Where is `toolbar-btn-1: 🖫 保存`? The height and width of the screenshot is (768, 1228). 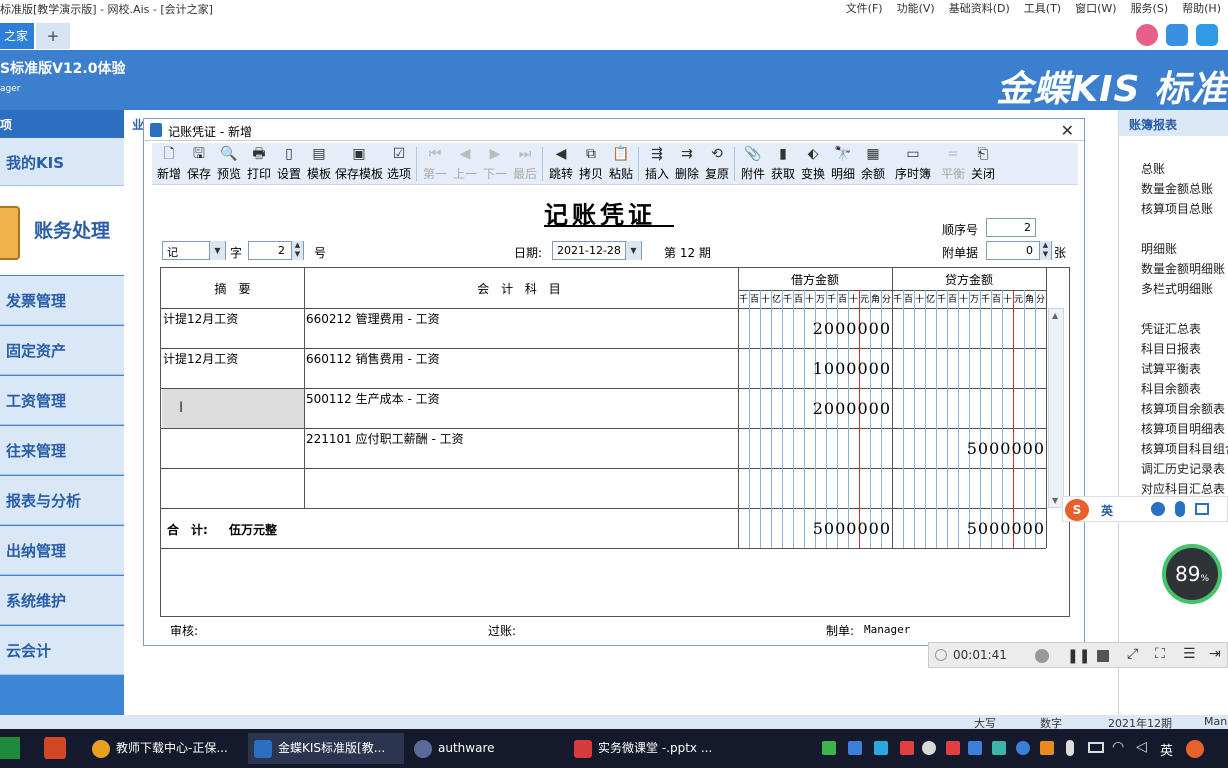 toolbar-btn-1: 🖫 保存 is located at coordinates (199, 164).